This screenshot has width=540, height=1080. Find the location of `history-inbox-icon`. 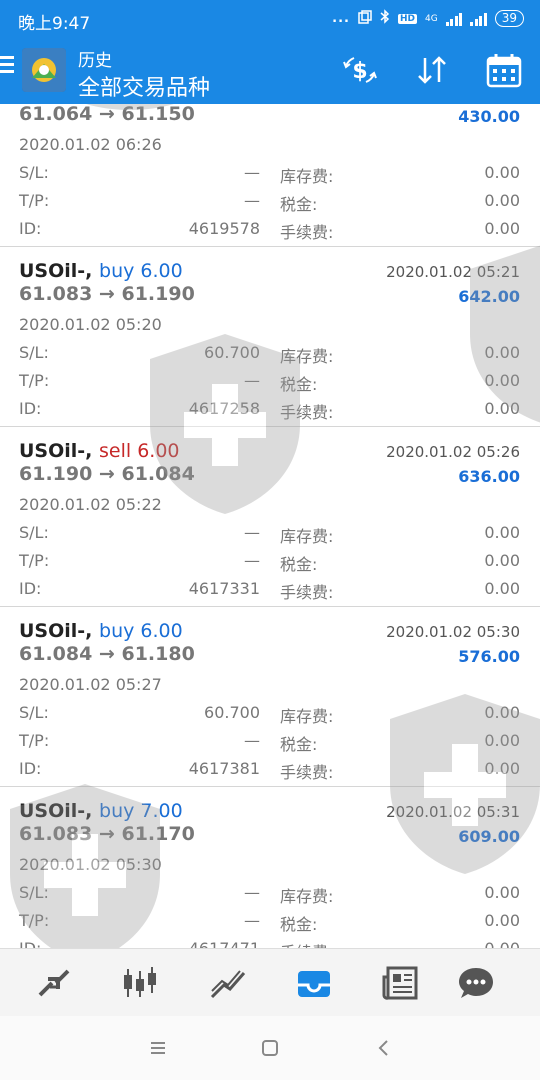

history-inbox-icon is located at coordinates (314, 983).